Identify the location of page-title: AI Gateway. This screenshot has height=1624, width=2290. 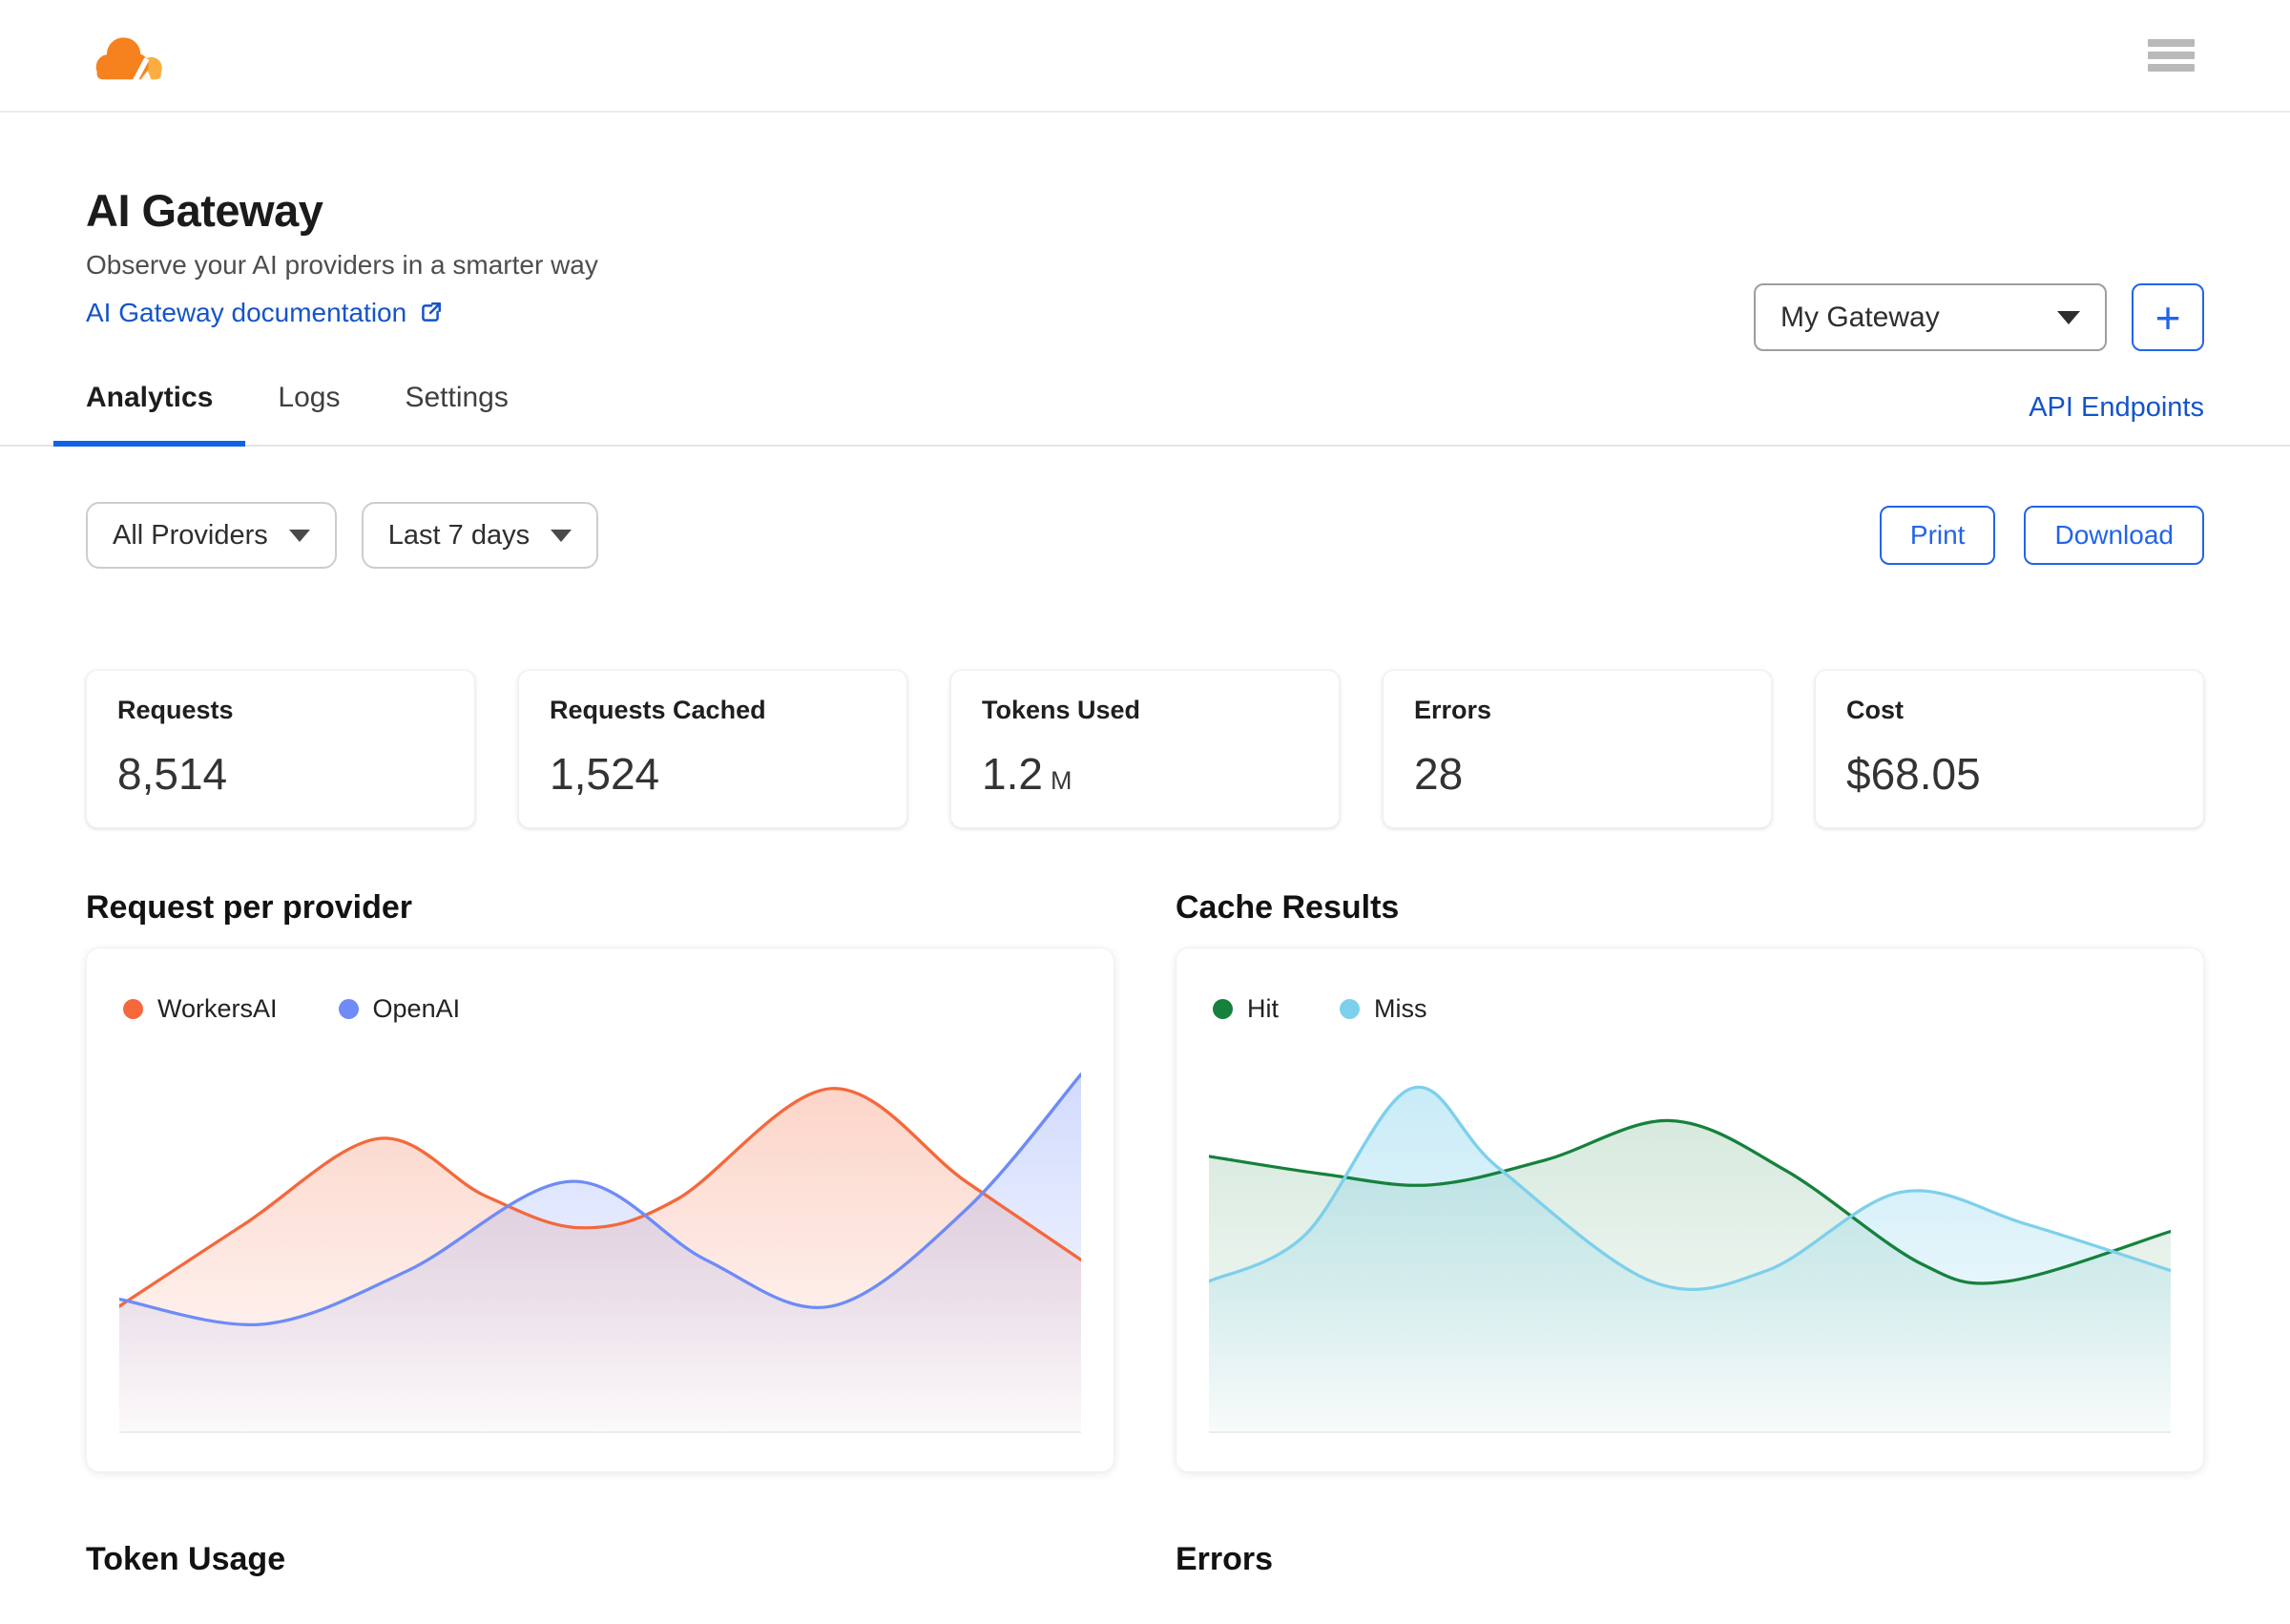
(205, 210).